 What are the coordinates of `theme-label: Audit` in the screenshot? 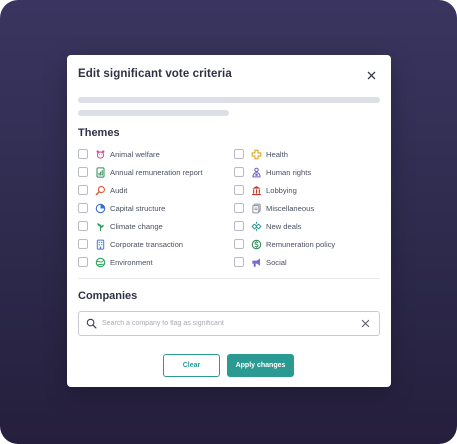 It's located at (119, 190).